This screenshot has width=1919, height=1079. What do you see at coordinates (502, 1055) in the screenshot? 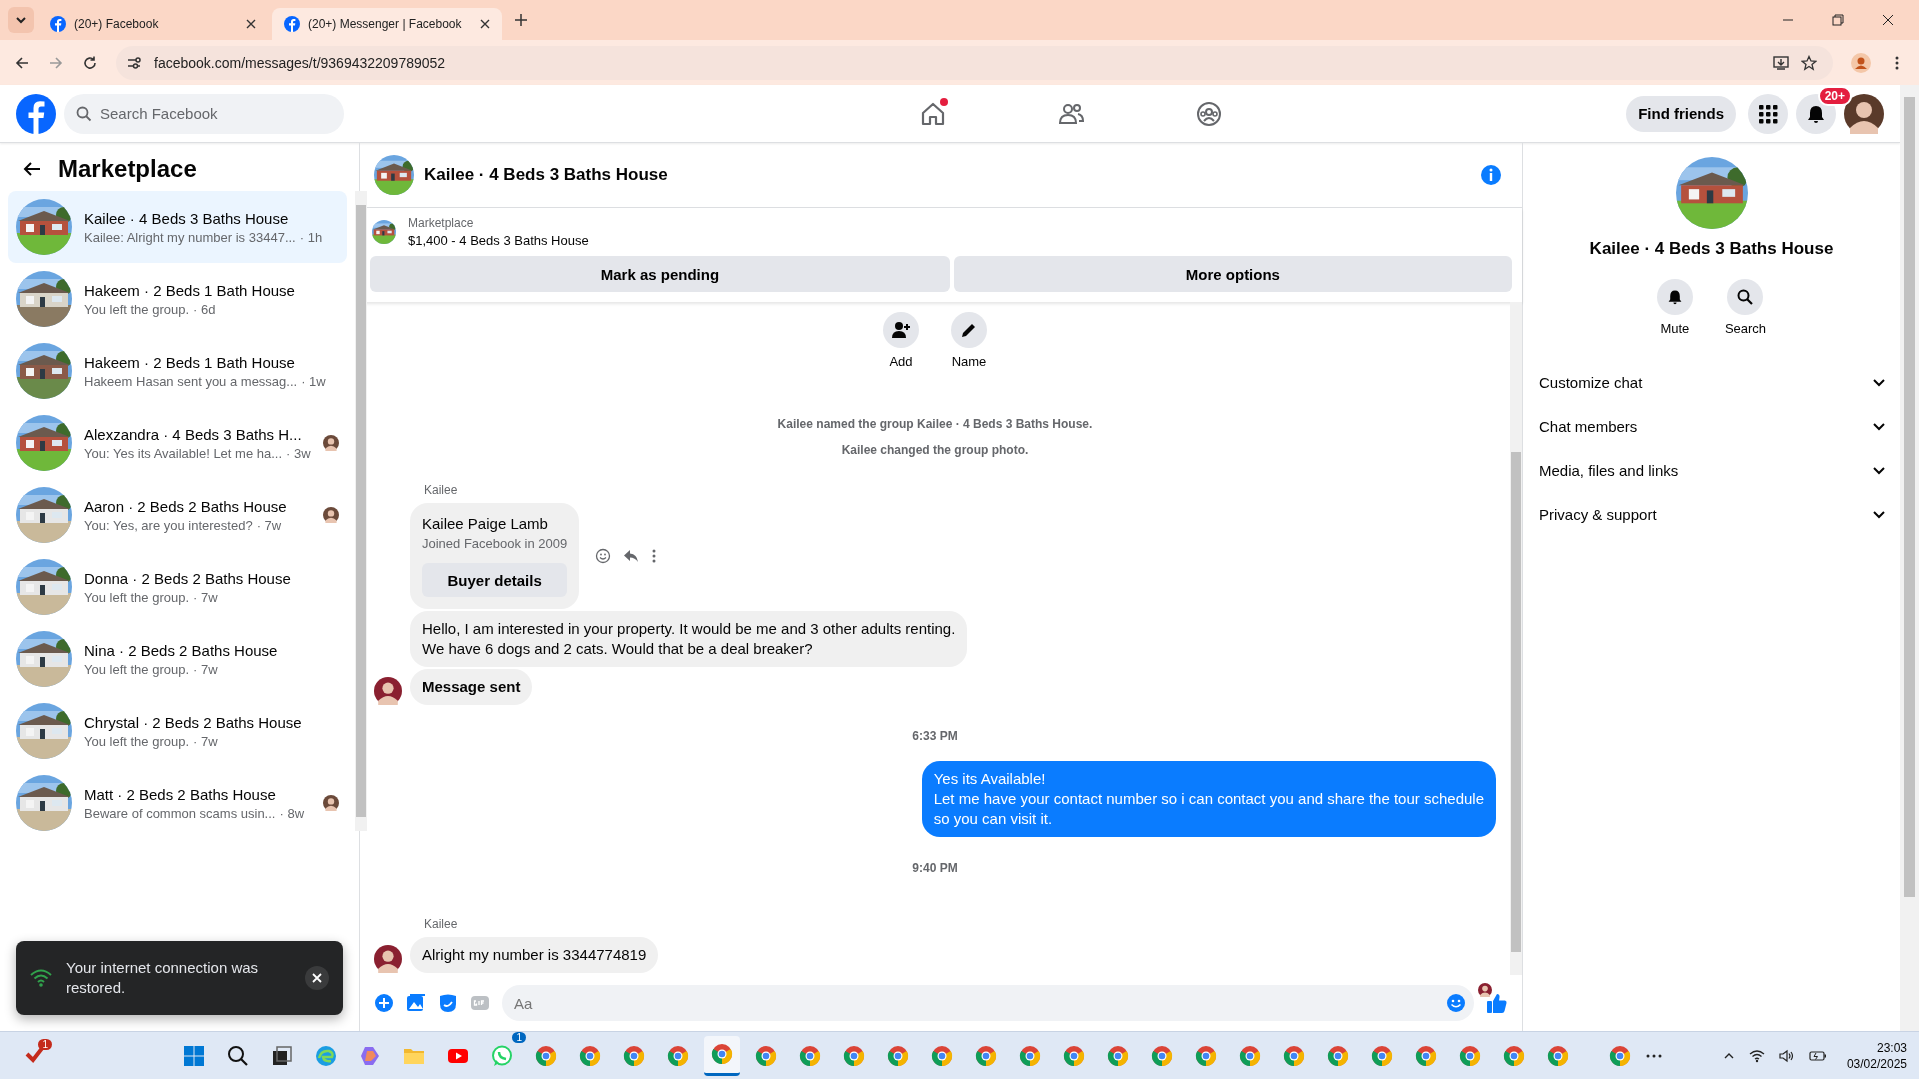
I see `chat-bubble-icon` at bounding box center [502, 1055].